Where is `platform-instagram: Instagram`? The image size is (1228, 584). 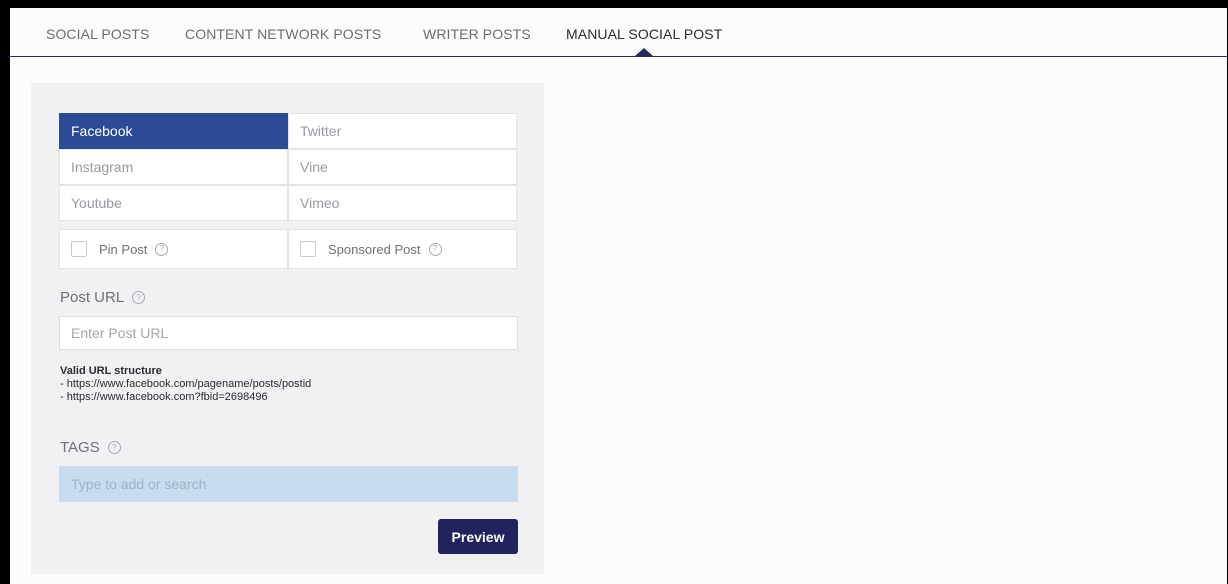 platform-instagram: Instagram is located at coordinates (173, 167).